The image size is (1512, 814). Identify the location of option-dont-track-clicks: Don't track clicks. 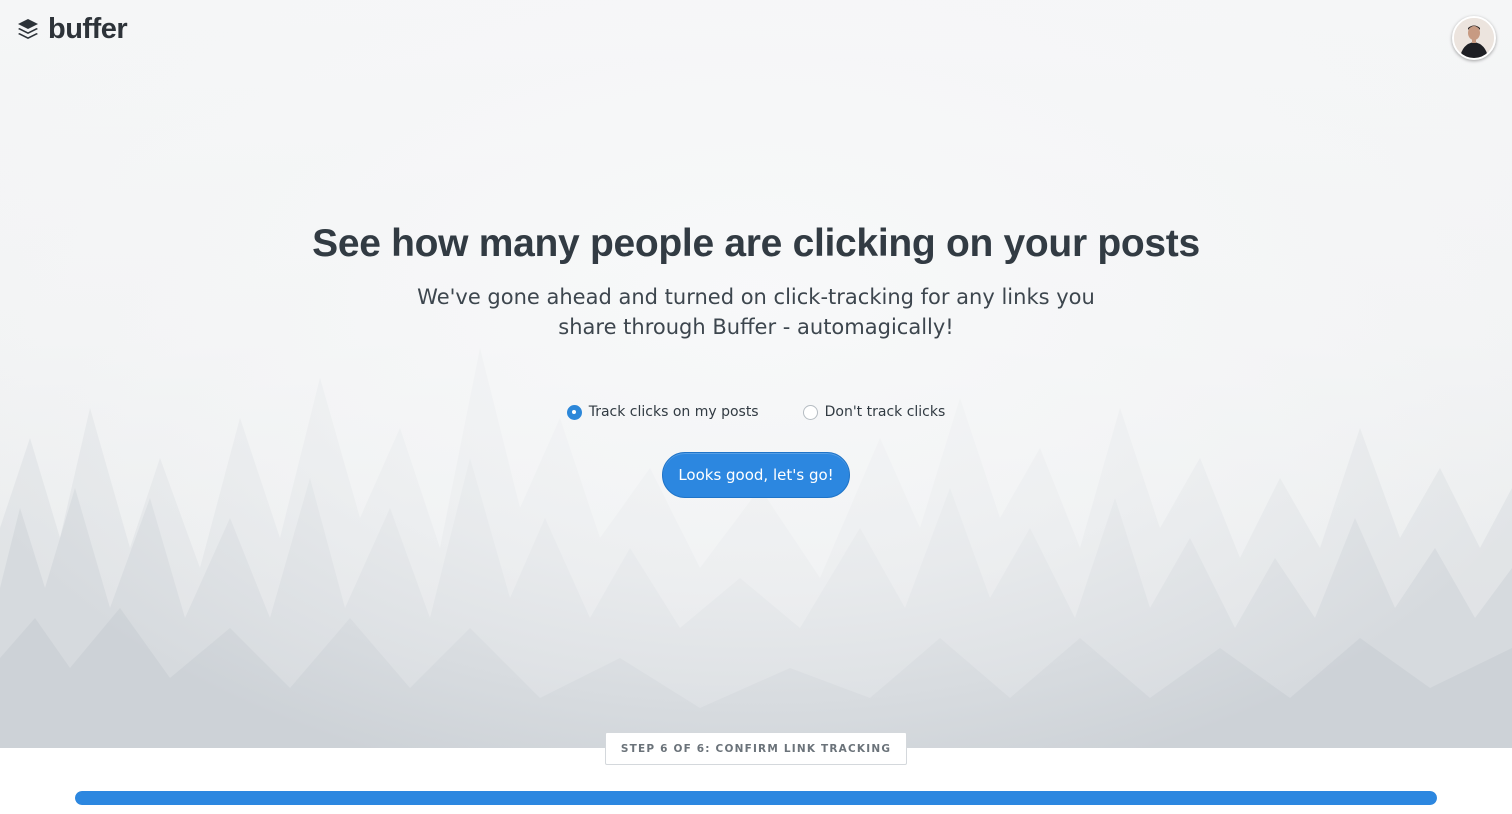
(874, 412).